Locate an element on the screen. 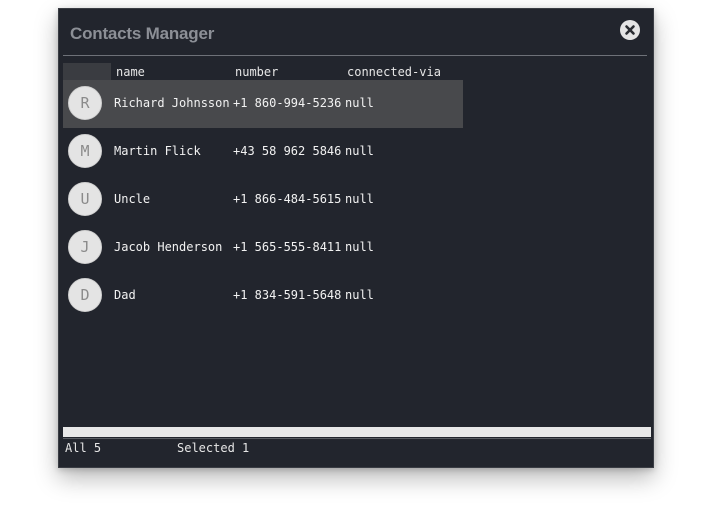 The height and width of the screenshot is (516, 712). contact-number: +1 565-555-8411 is located at coordinates (287, 247).